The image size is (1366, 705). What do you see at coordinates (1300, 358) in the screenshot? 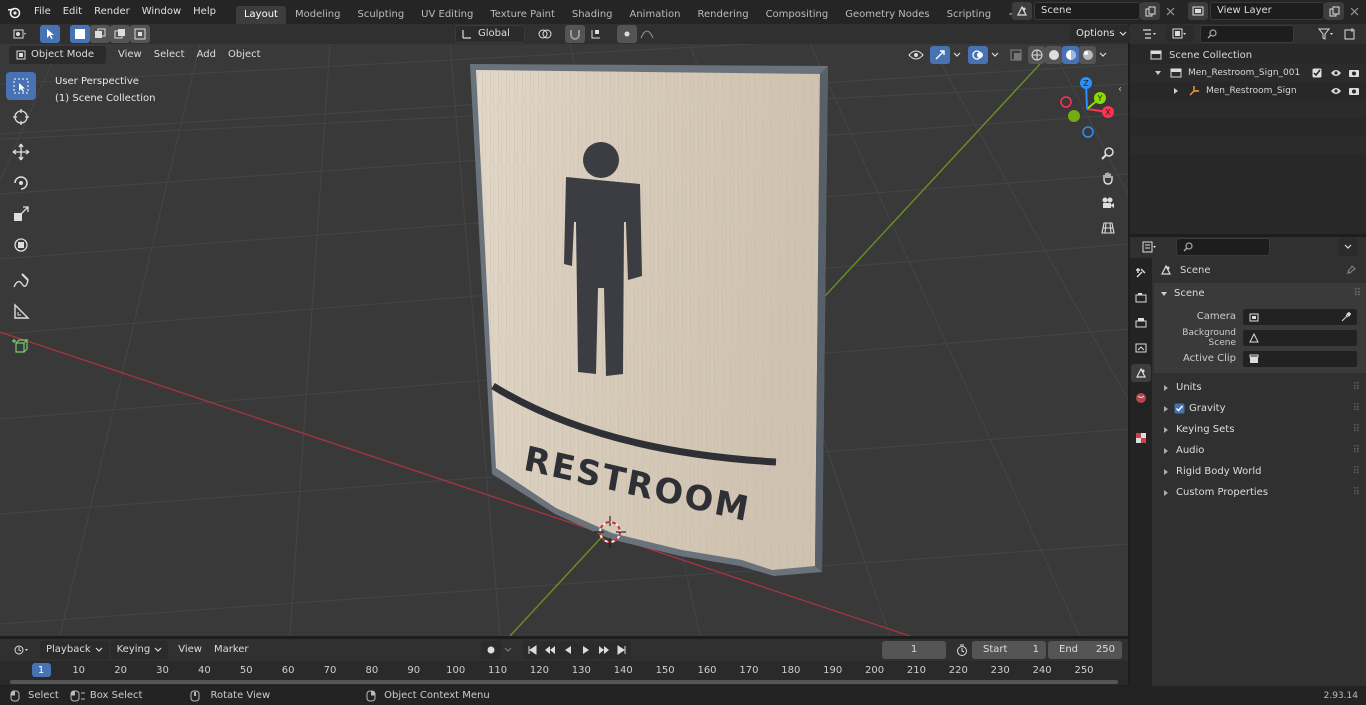
I see `active-clip-field` at bounding box center [1300, 358].